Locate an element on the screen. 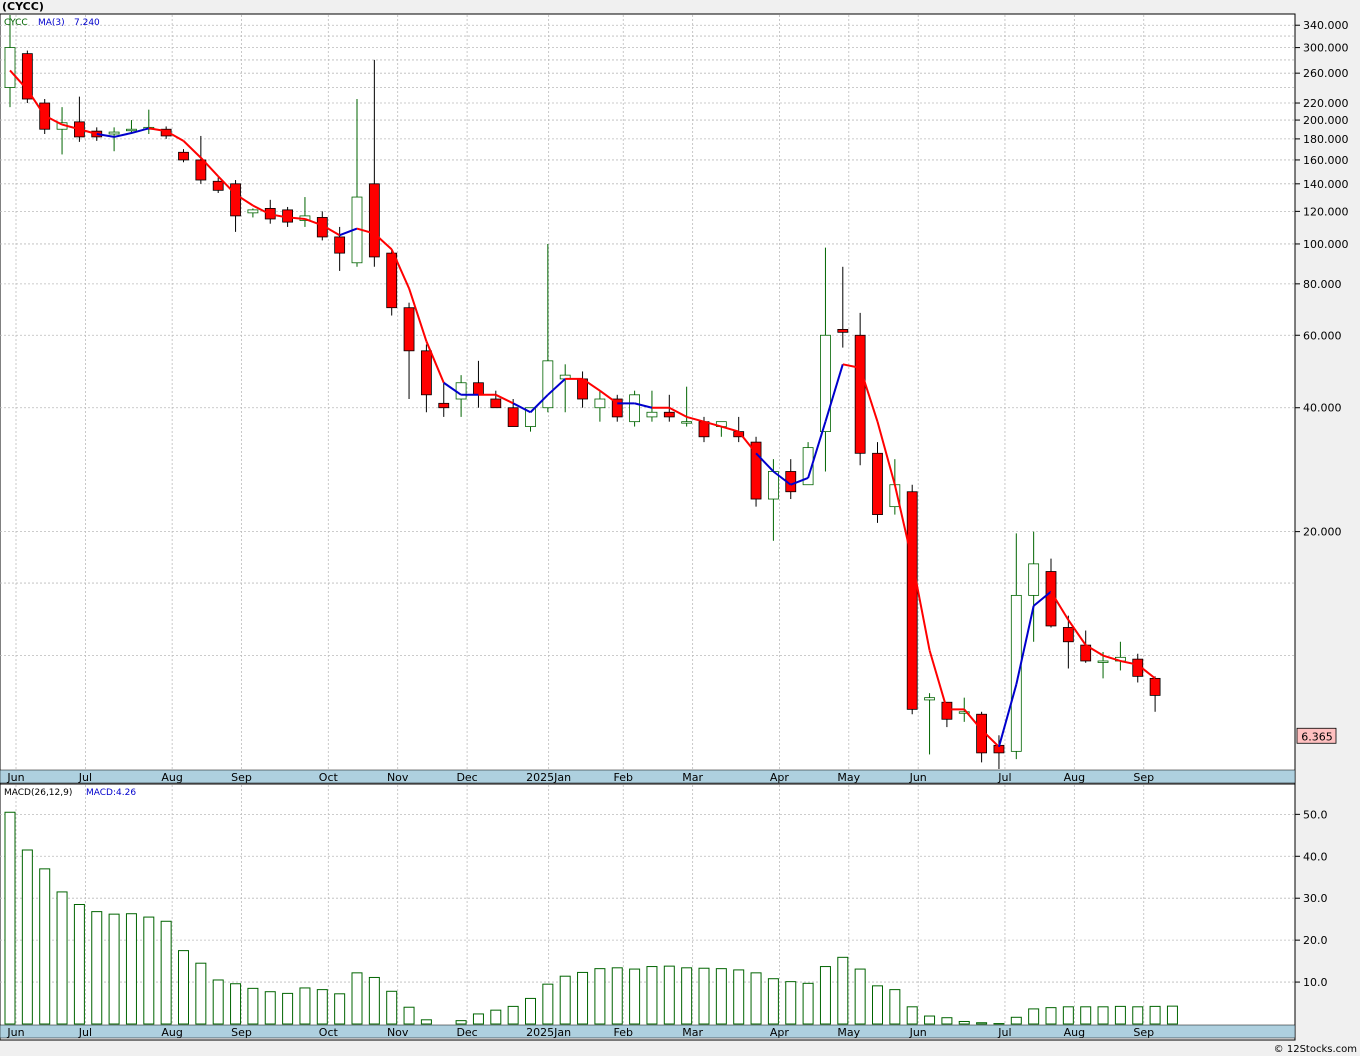 This screenshot has height=1056, width=1360. macd-x-label: May is located at coordinates (848, 1032).